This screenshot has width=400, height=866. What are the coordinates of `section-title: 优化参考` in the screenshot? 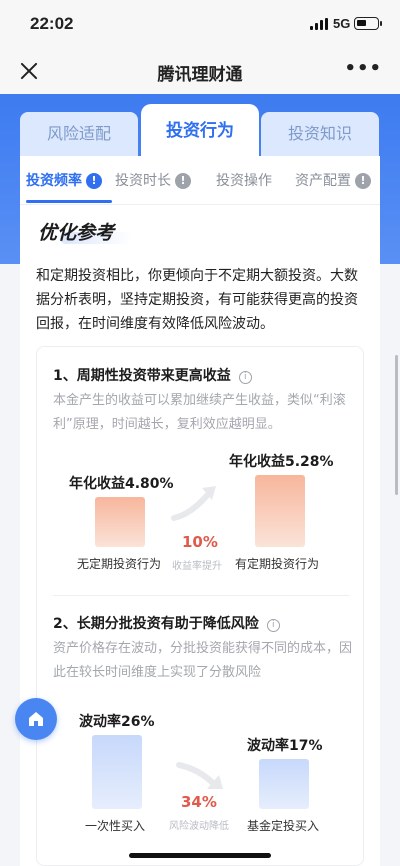 It's located at (76, 233).